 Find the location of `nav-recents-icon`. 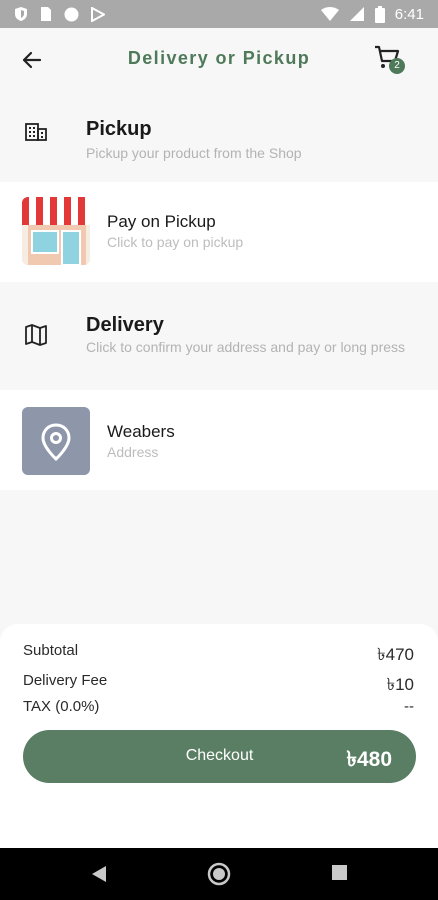

nav-recents-icon is located at coordinates (339, 872).